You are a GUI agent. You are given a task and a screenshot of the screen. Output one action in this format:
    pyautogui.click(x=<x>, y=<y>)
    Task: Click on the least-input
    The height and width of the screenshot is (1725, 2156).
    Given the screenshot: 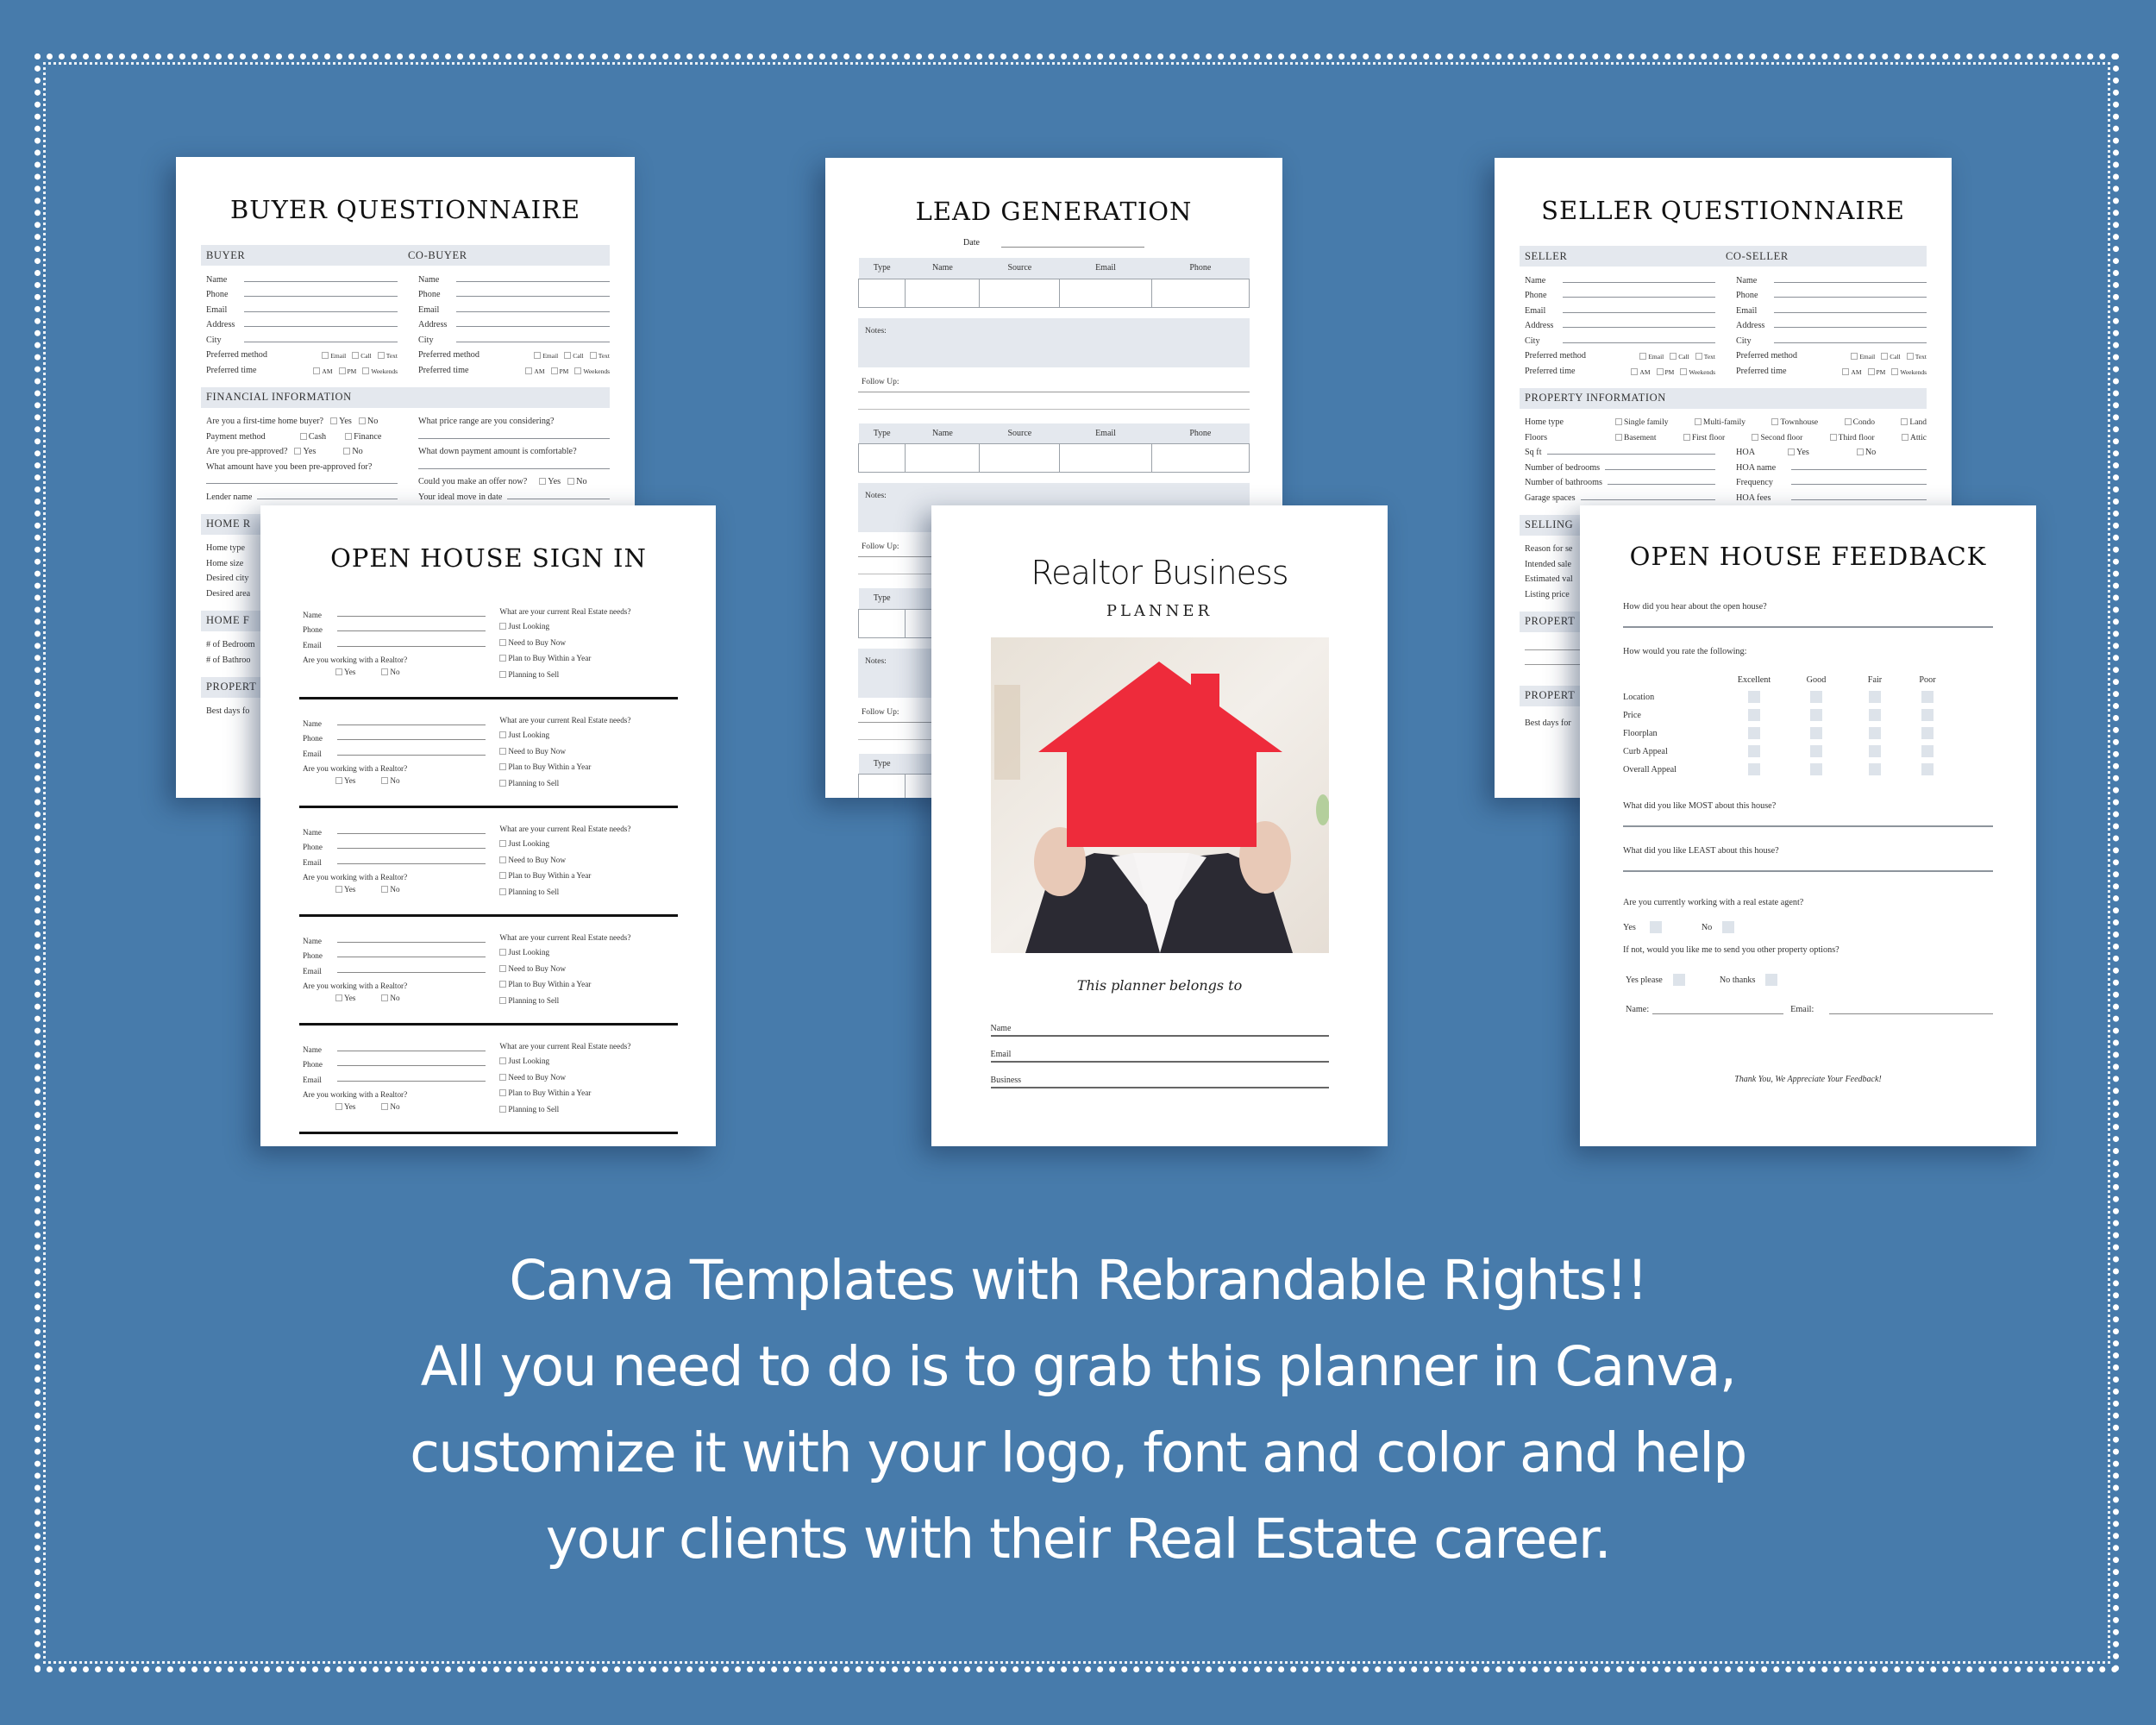 What is the action you would take?
    pyautogui.click(x=1808, y=871)
    